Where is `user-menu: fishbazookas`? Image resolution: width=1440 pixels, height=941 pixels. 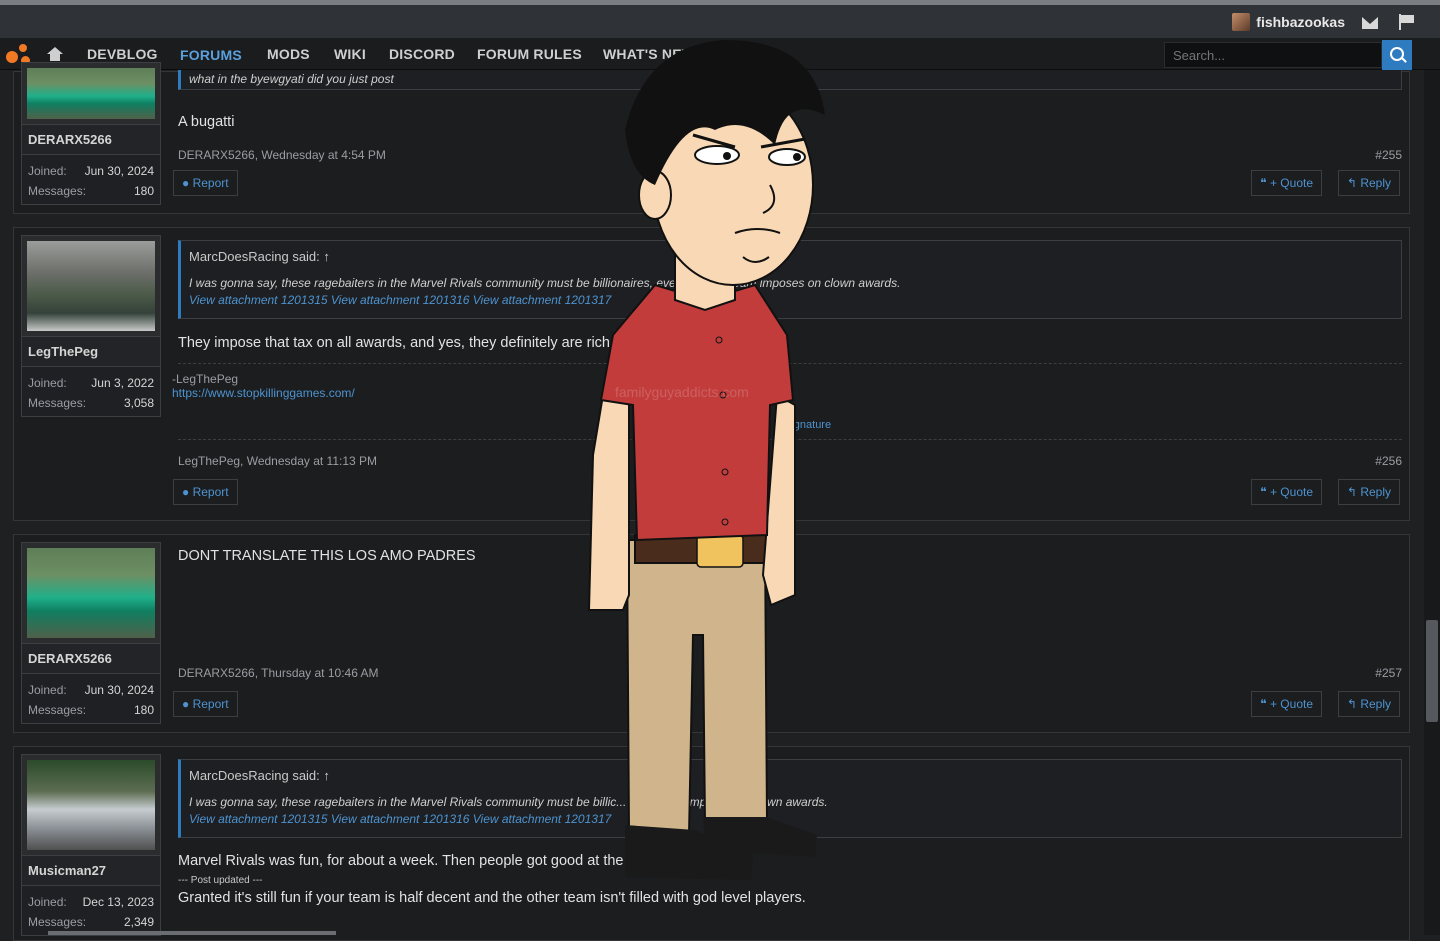 user-menu: fishbazookas is located at coordinates (1288, 22).